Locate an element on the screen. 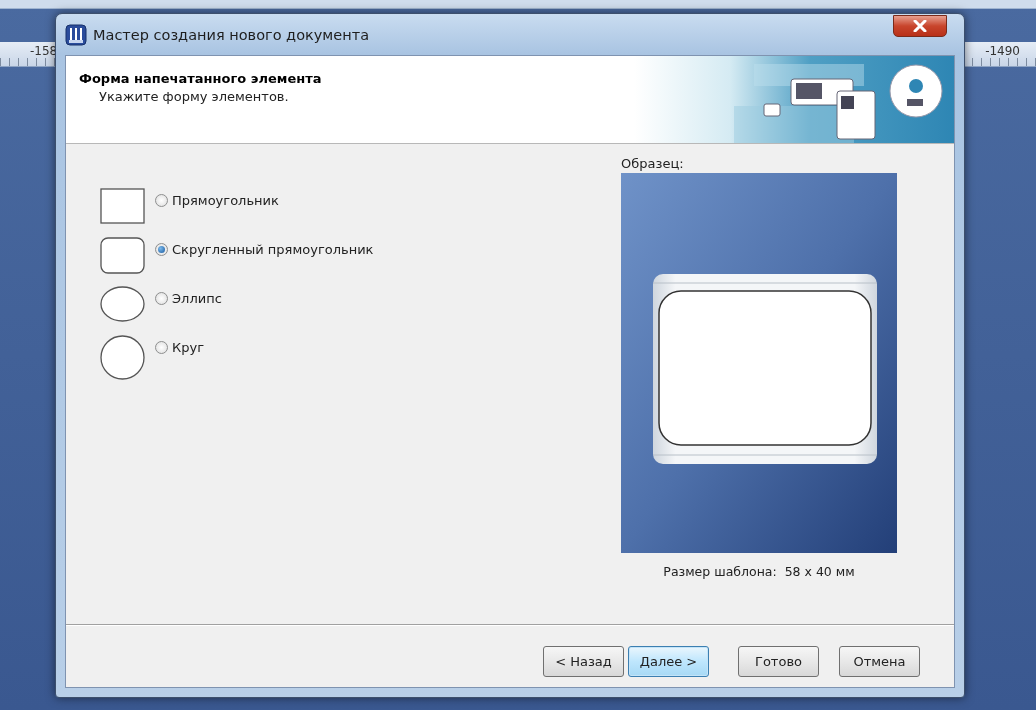  circle-icon is located at coordinates (122, 357).